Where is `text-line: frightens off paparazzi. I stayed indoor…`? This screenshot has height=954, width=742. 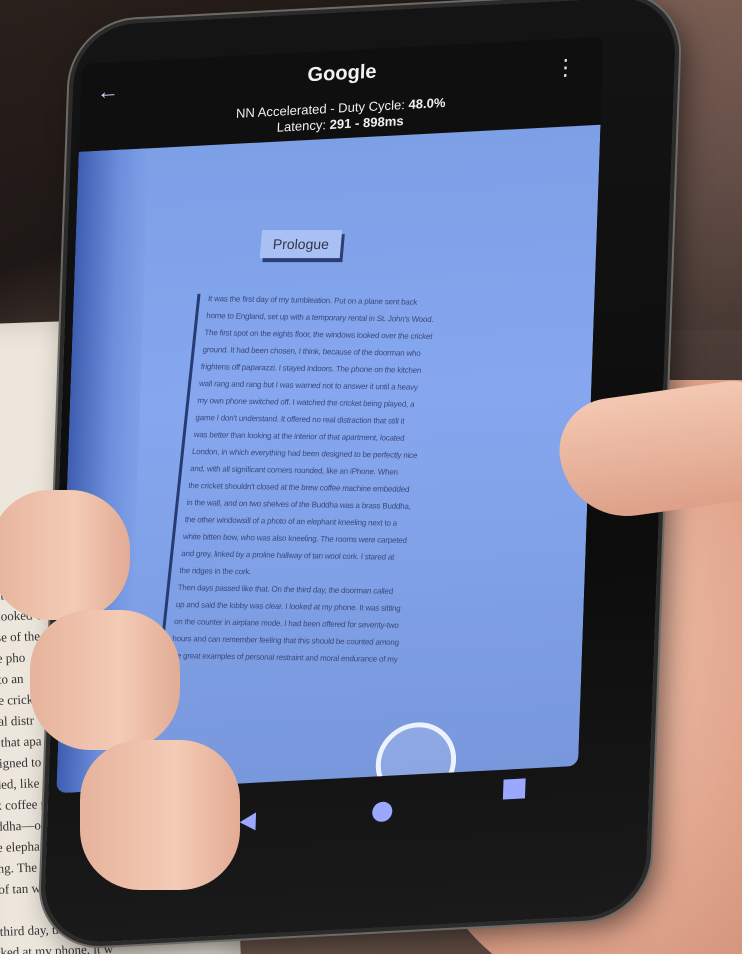 text-line: frightens off paparazzi. I stayed indoor… is located at coordinates (311, 368).